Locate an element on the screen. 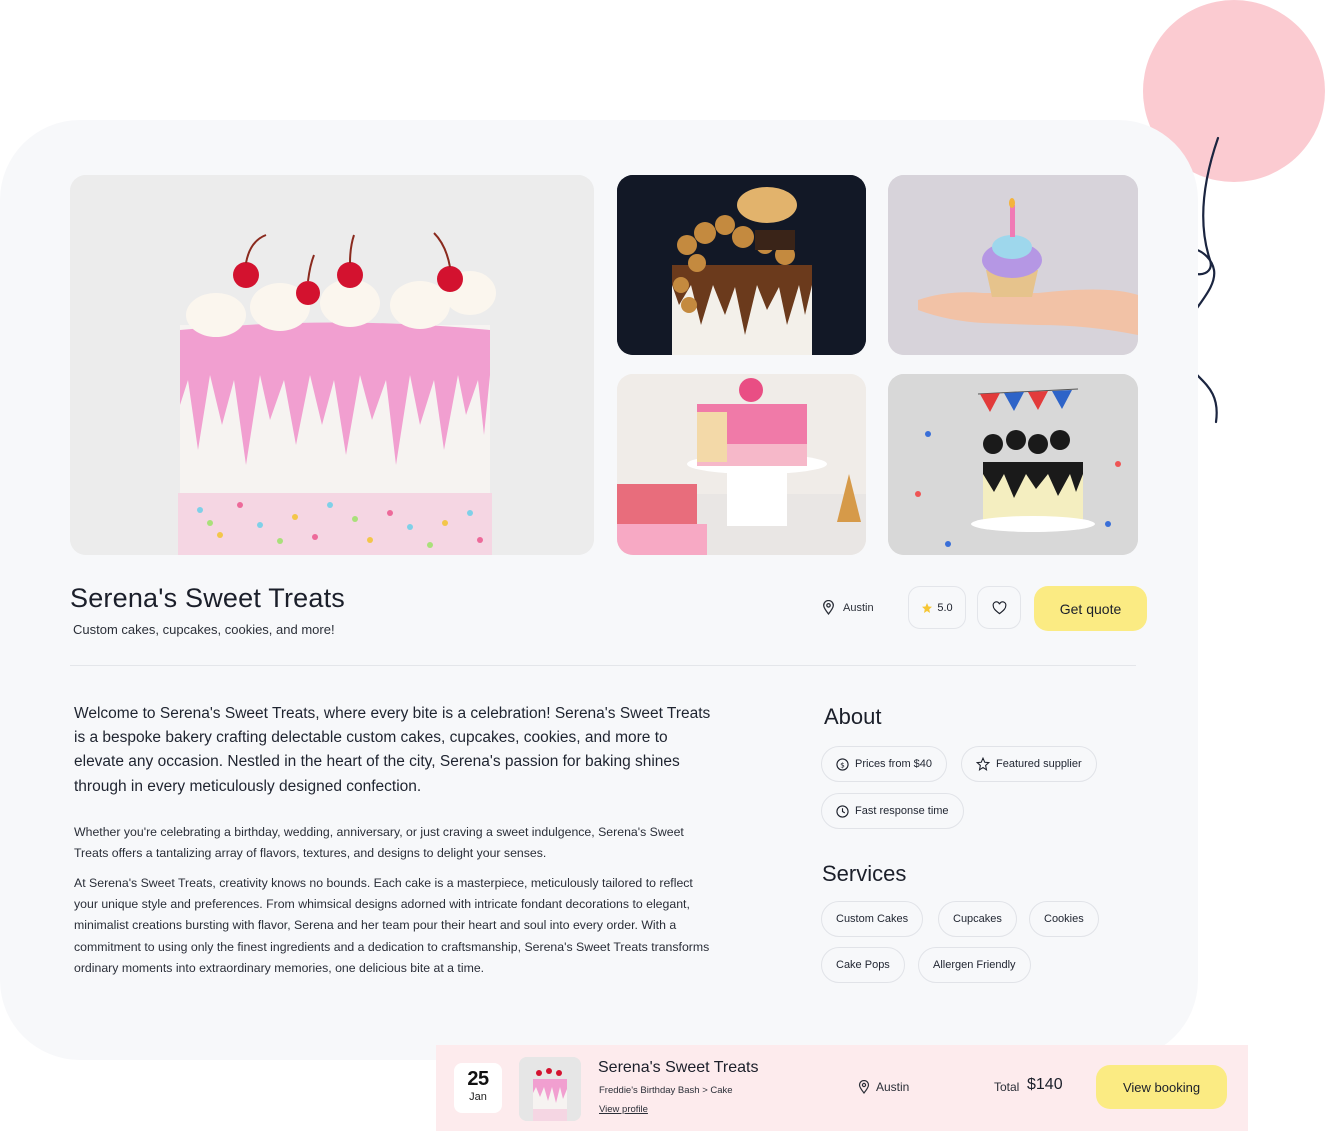 The height and width of the screenshot is (1132, 1325). gallery-image-pink-cake is located at coordinates (741, 464).